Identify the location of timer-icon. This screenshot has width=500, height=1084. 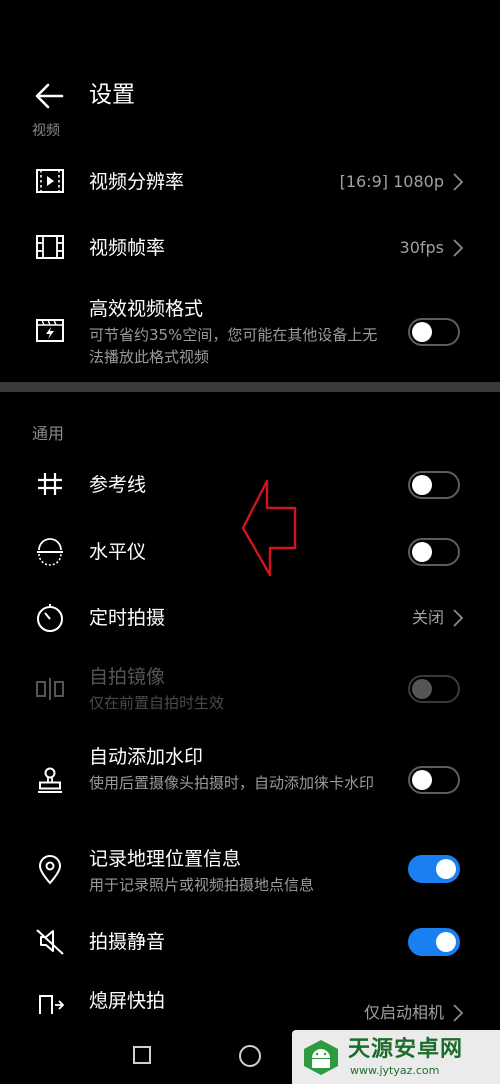
(50, 617).